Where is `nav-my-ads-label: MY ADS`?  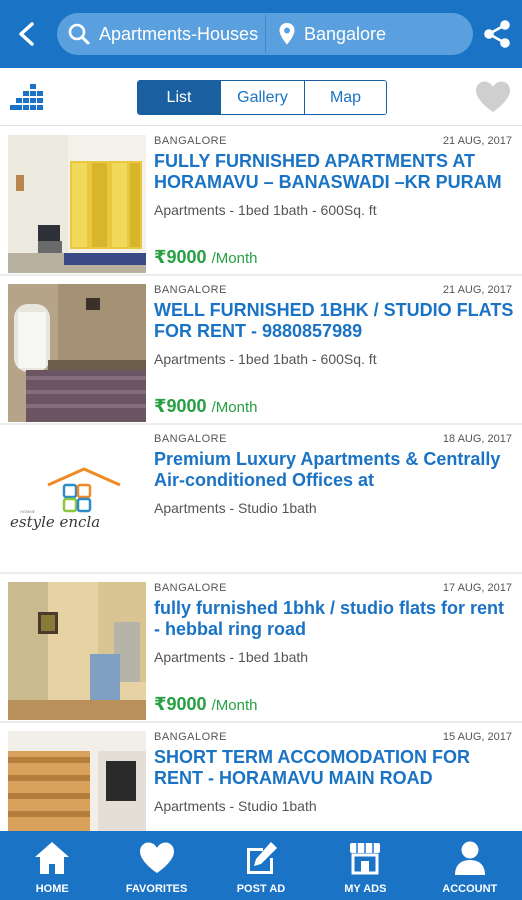
nav-my-ads-label: MY ADS is located at coordinates (365, 889).